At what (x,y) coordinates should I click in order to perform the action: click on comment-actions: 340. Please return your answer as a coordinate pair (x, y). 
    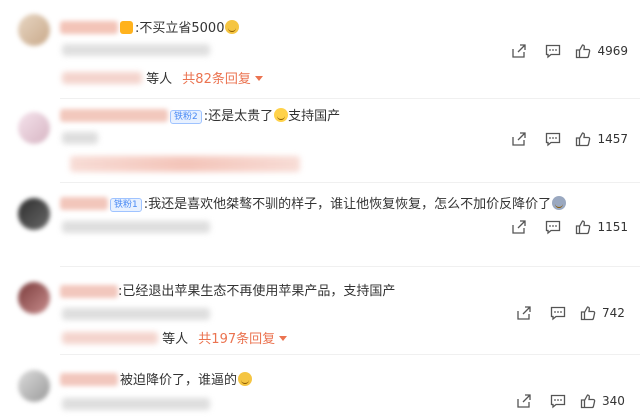
    Looking at the image, I should click on (572, 401).